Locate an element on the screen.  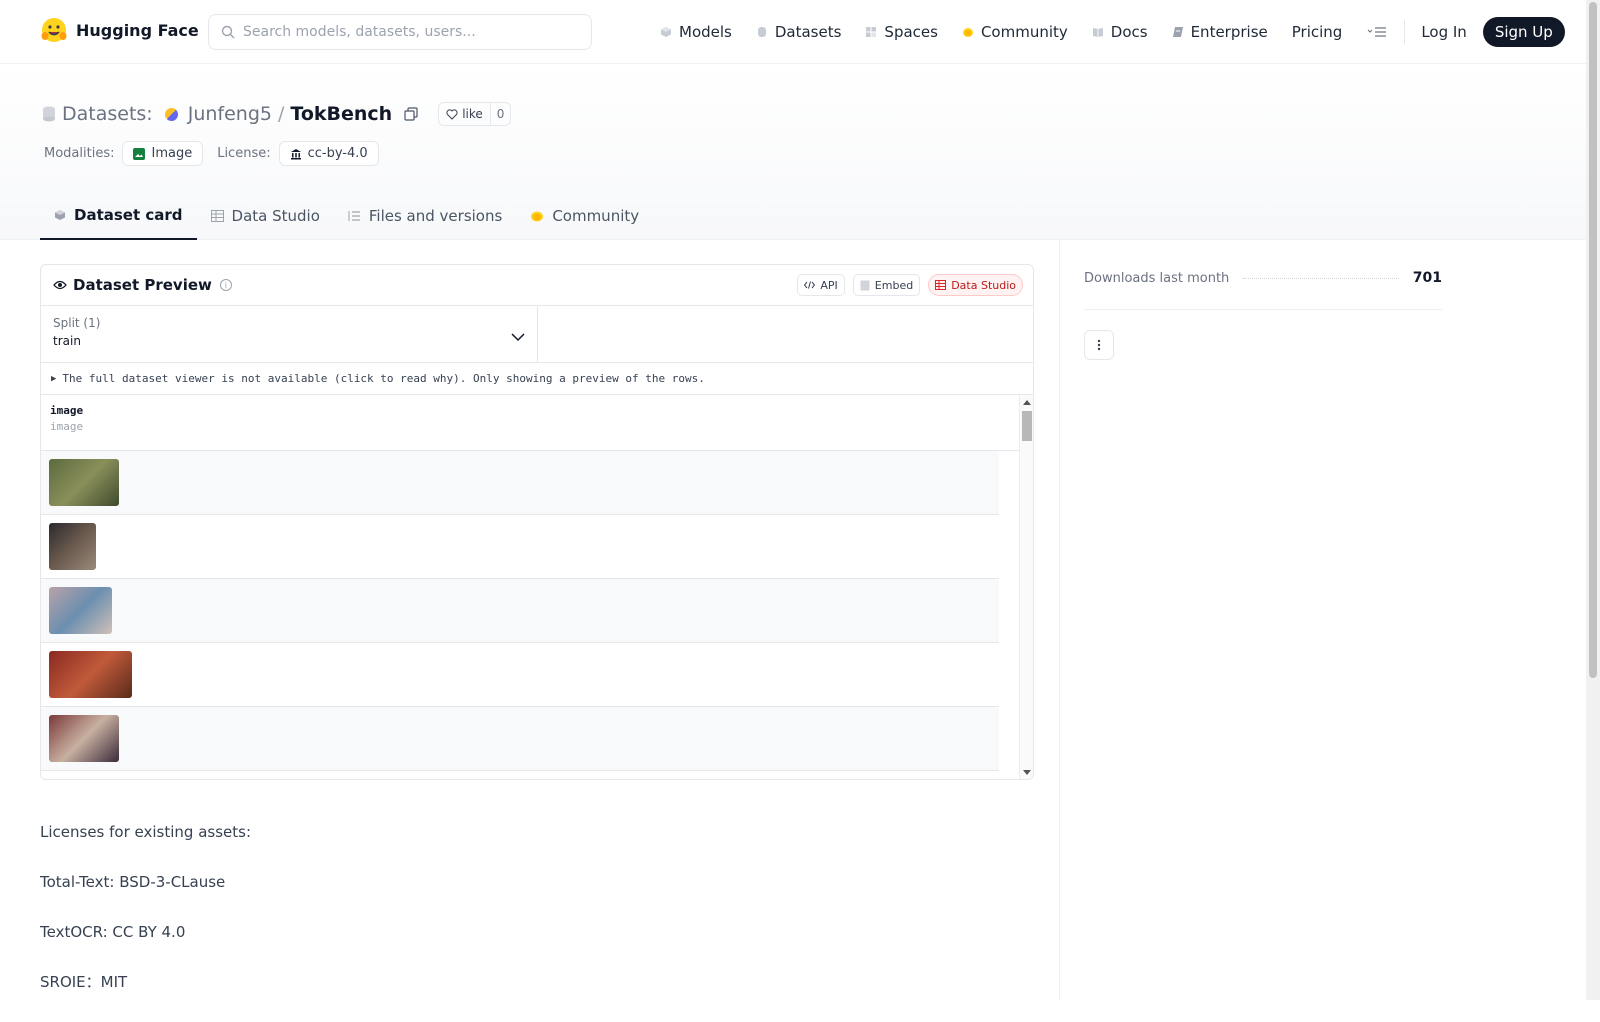
nav-docs: Docs is located at coordinates (1120, 32).